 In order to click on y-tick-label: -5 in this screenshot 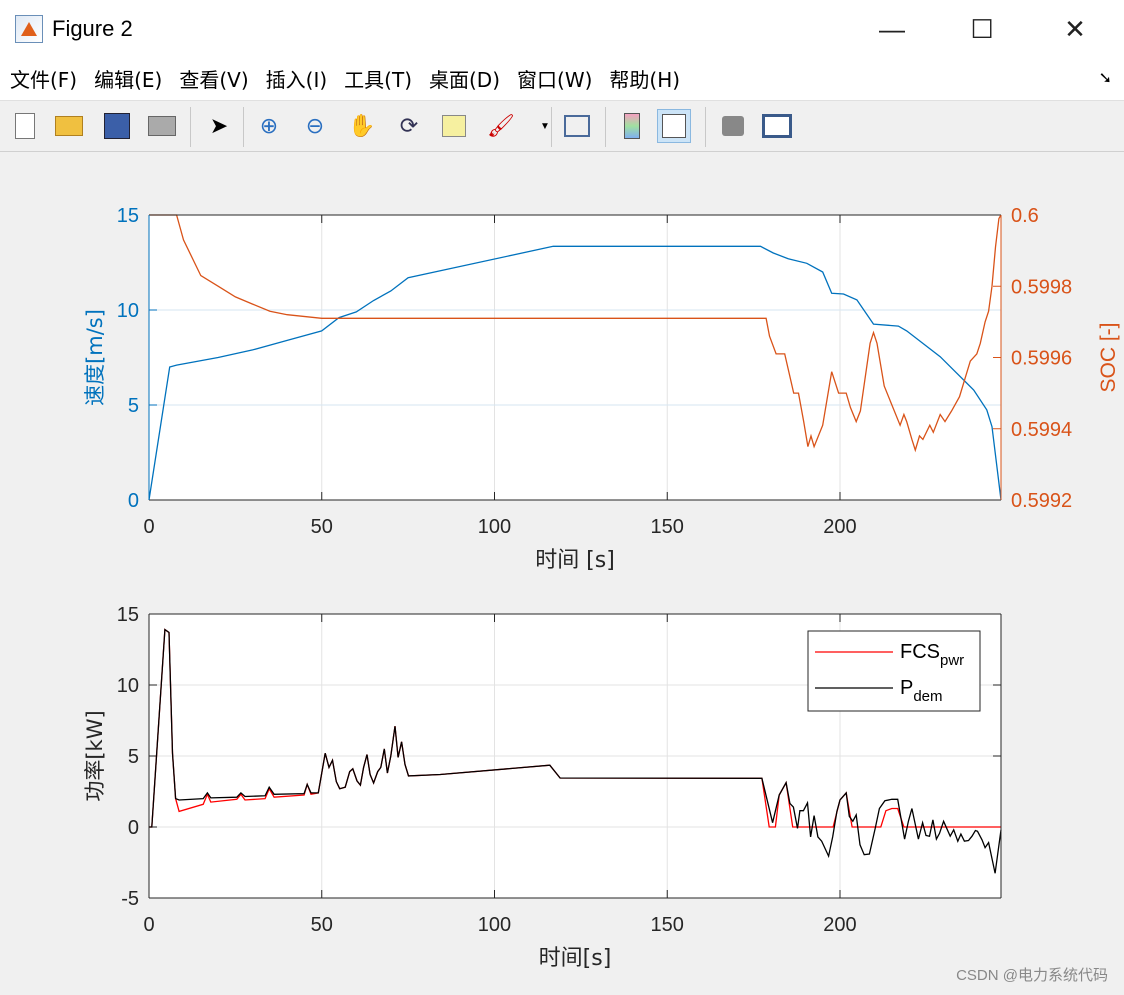, I will do `click(130, 899)`.